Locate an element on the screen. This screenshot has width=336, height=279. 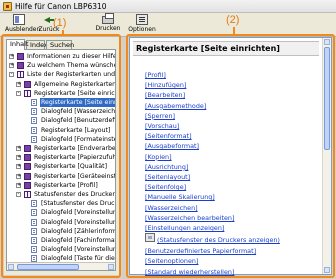
annotation-marker-2: (2) is located at coordinates (233, 20).